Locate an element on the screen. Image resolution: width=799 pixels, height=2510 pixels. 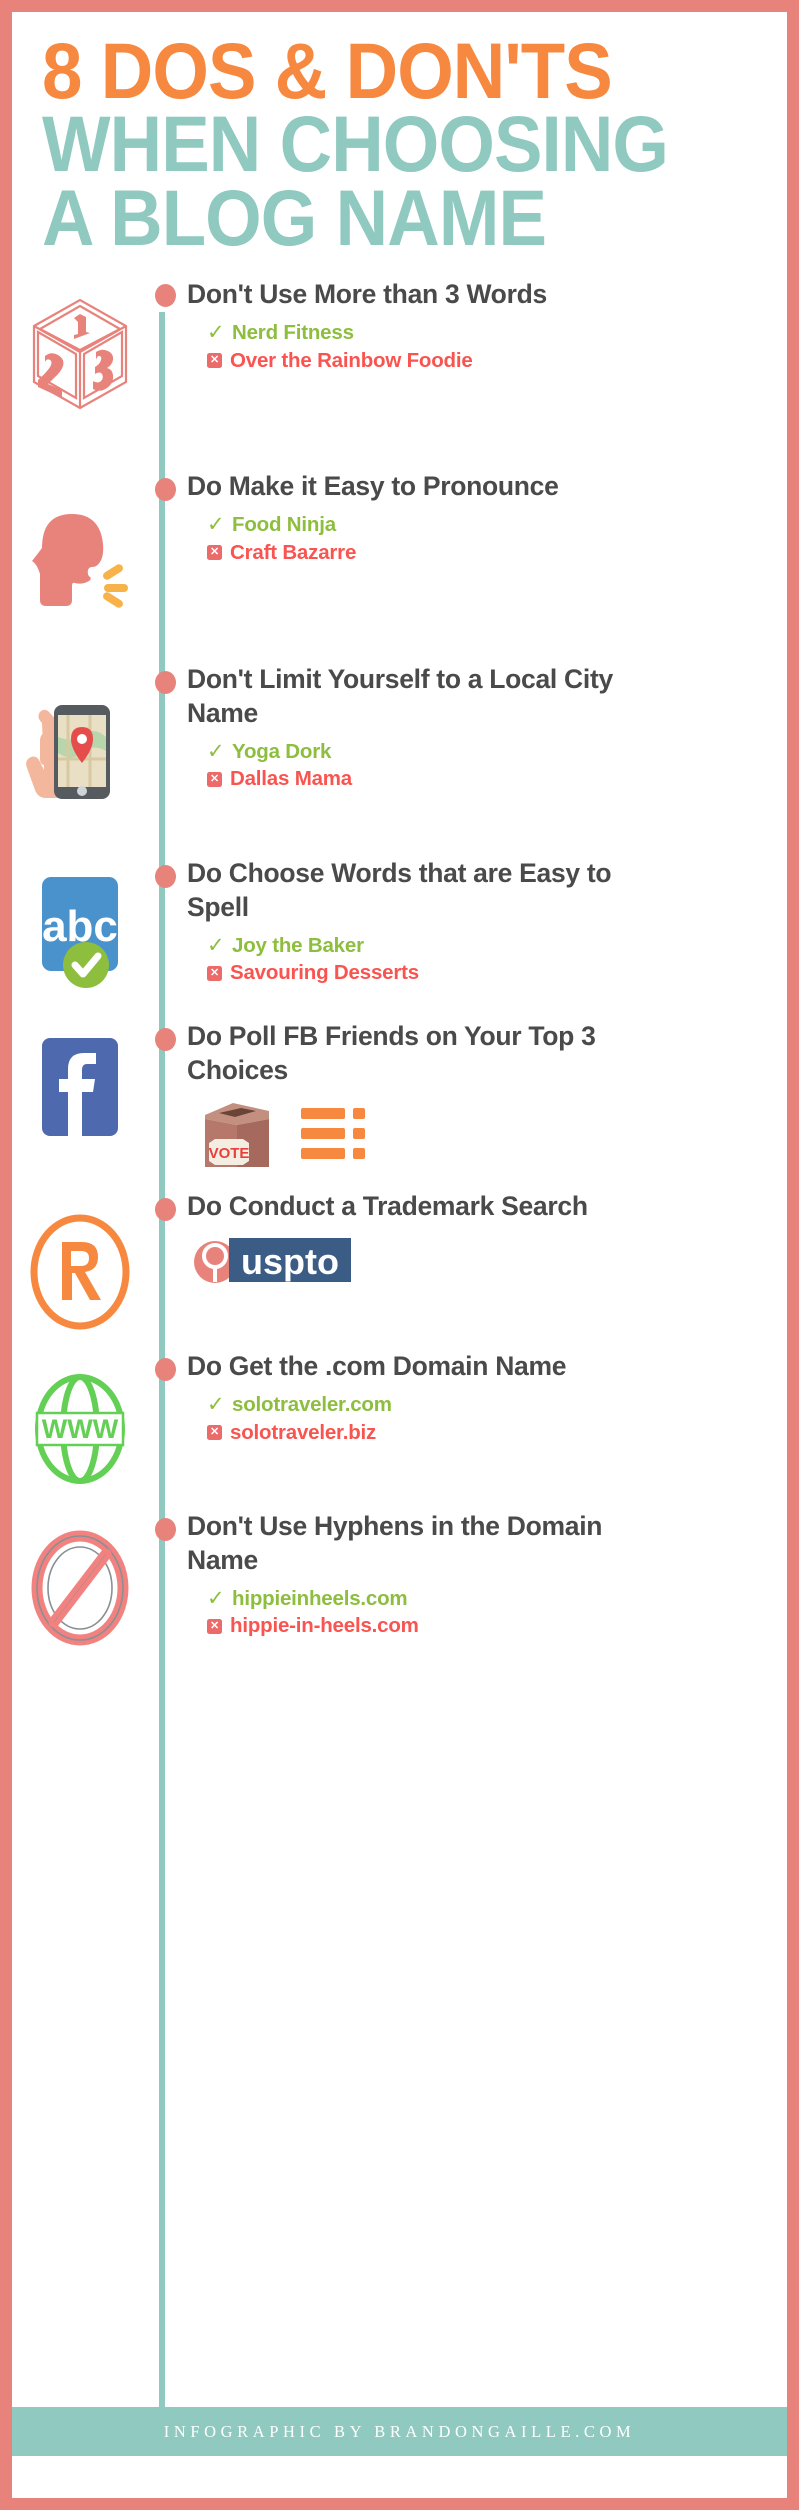
item-heading: Don't Use Hyphens in the Domain Name is located at coordinates (395, 1543).